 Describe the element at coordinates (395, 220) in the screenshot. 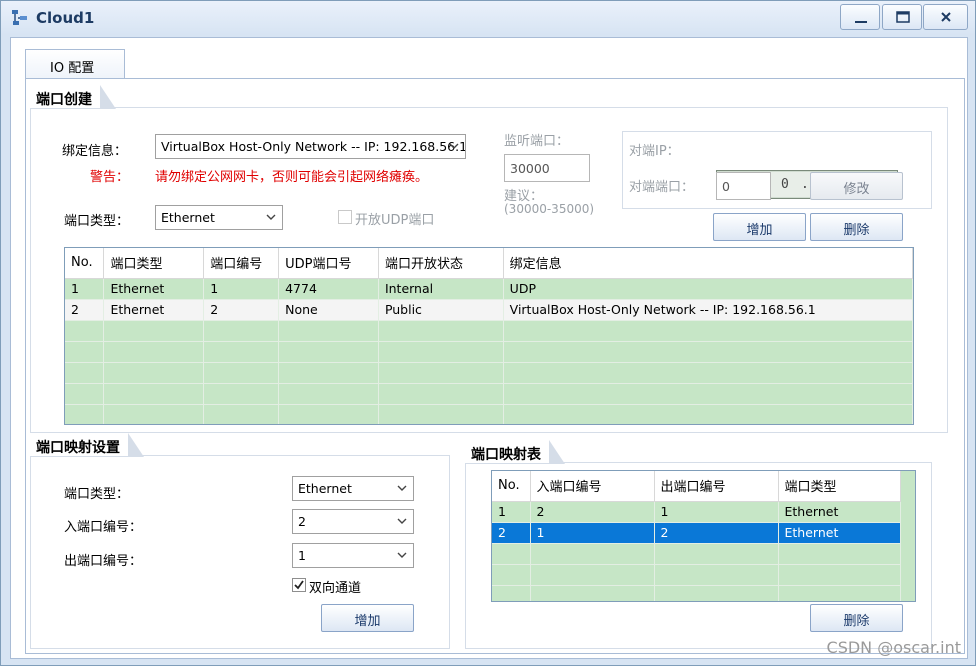

I see `open-udp-label: 开放UDP端口` at that location.